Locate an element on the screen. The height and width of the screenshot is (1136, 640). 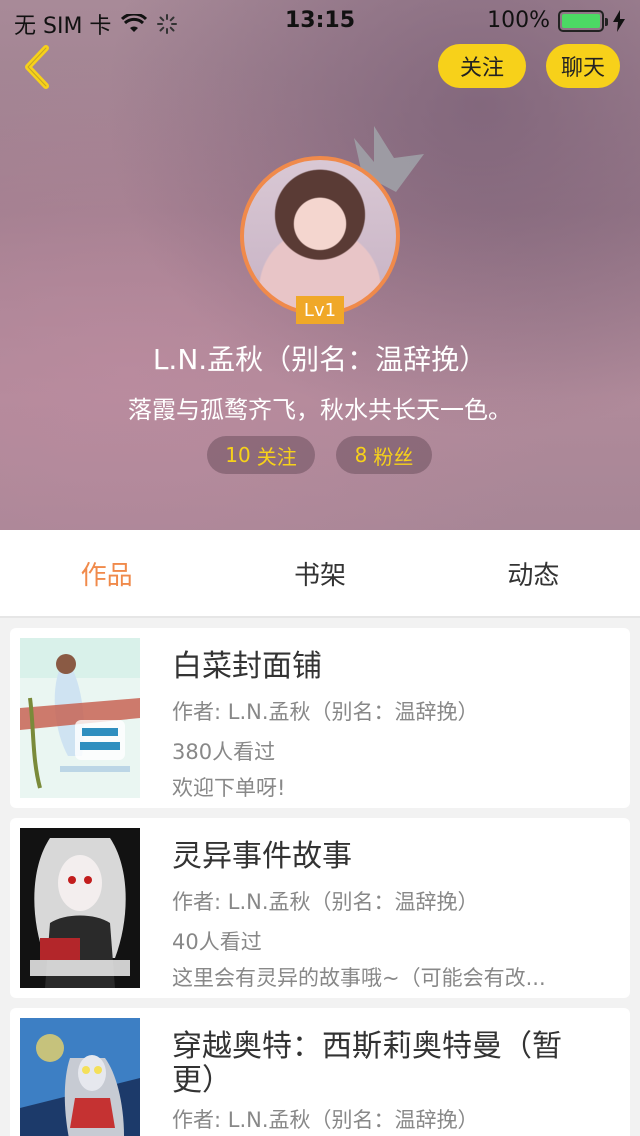
profile-tabs: 作品 书架 动态 is located at coordinates (320, 574).